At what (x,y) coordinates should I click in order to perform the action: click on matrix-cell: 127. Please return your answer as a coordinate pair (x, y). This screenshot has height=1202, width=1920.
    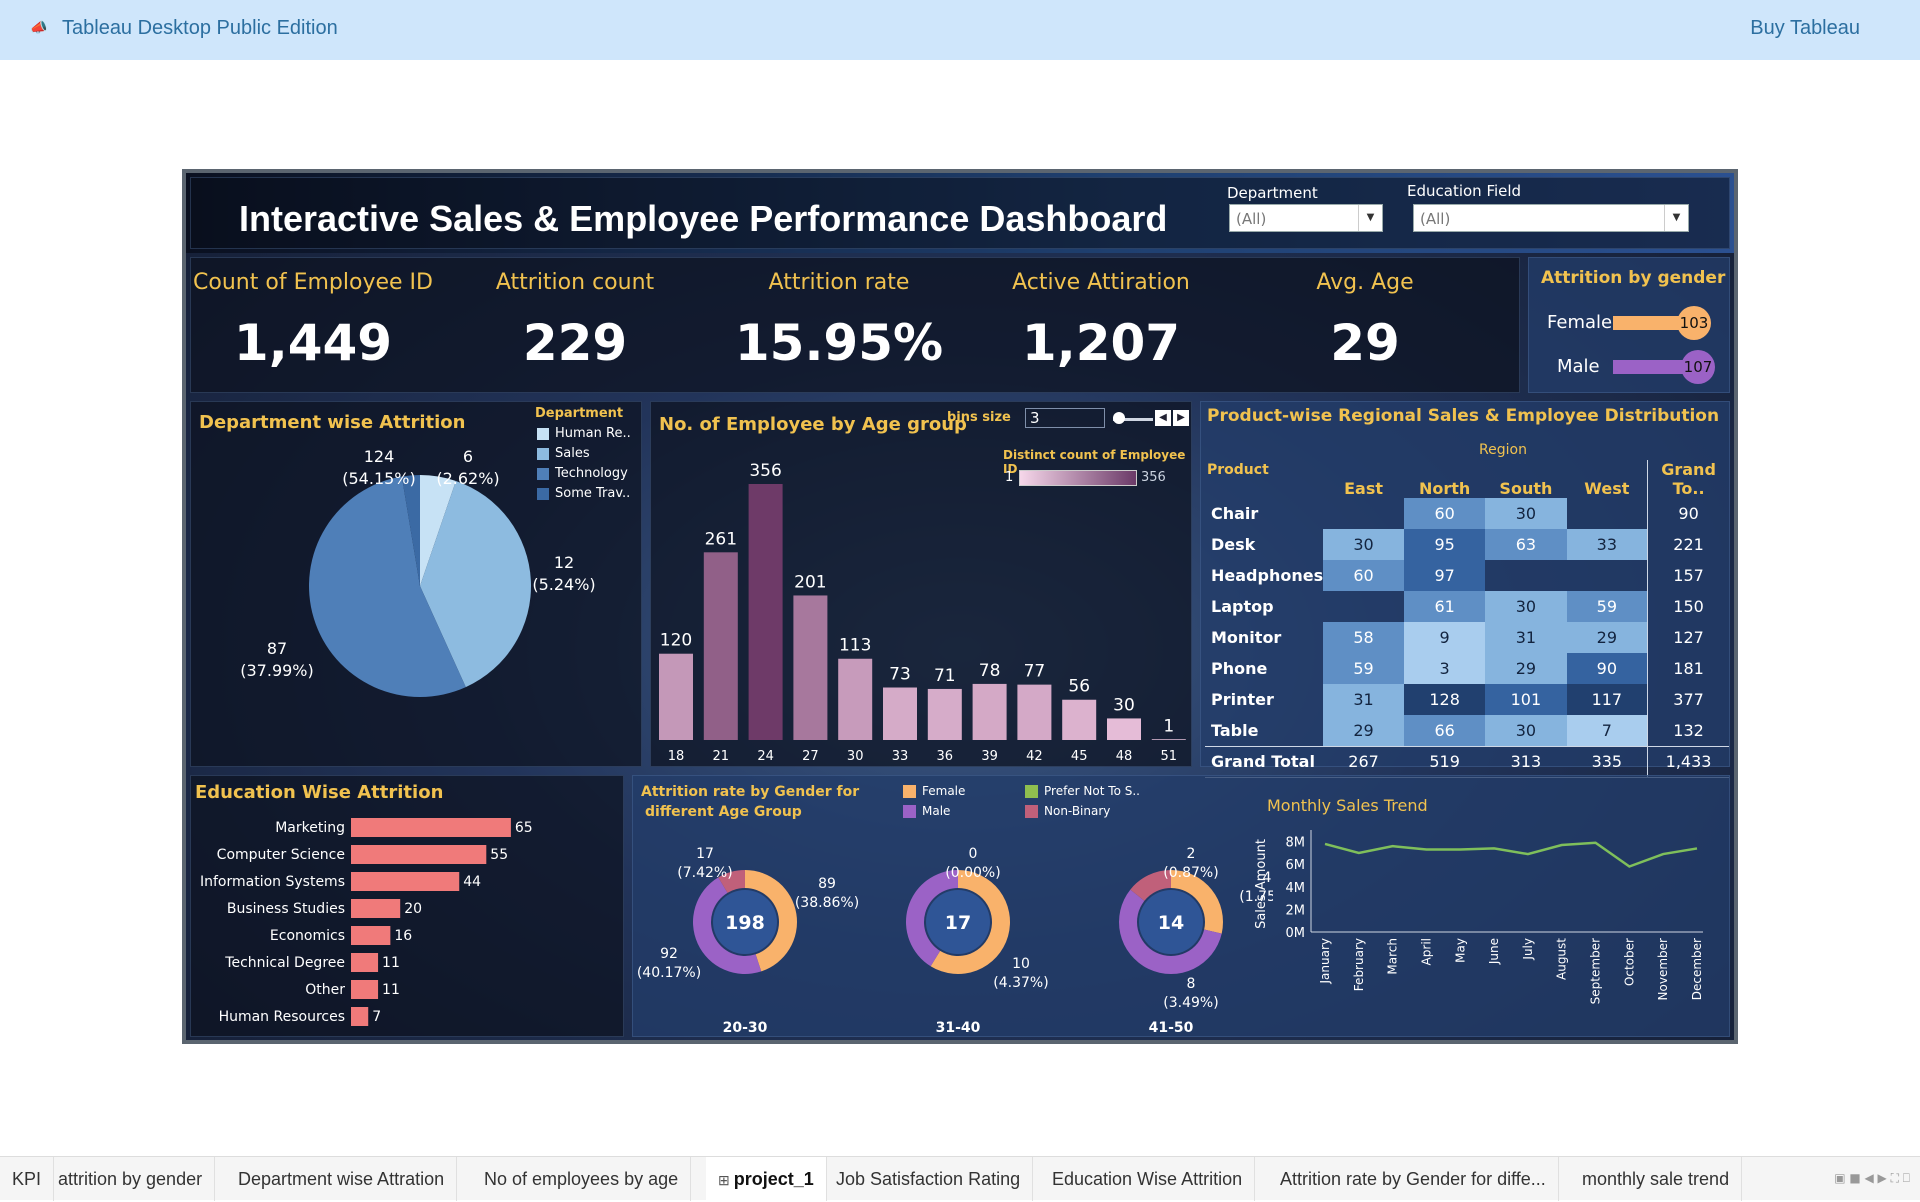
    Looking at the image, I should click on (1688, 637).